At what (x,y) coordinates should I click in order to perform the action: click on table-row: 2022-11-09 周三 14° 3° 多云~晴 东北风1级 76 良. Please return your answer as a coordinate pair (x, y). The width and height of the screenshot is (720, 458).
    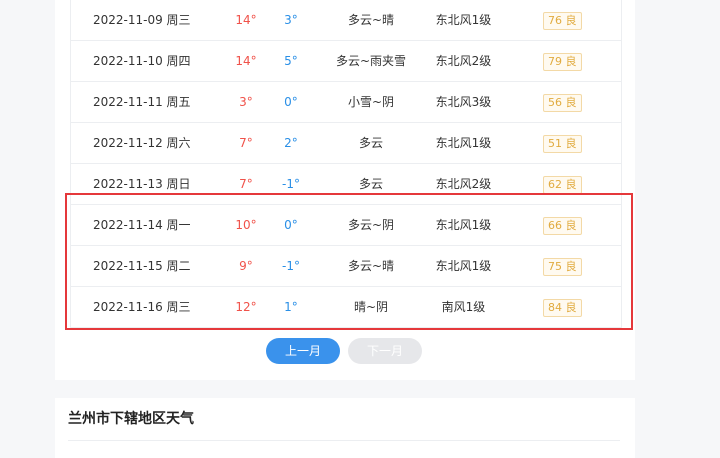
    Looking at the image, I should click on (346, 20).